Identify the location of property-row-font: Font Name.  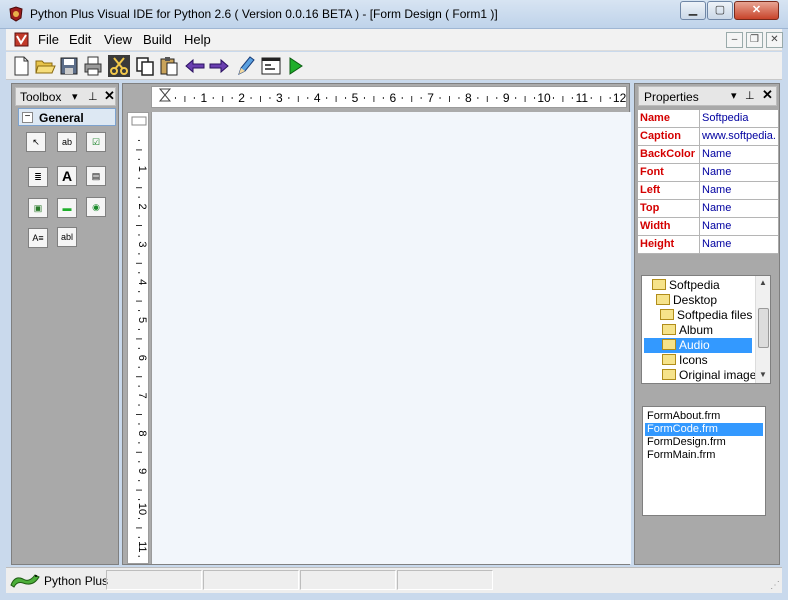
(708, 173).